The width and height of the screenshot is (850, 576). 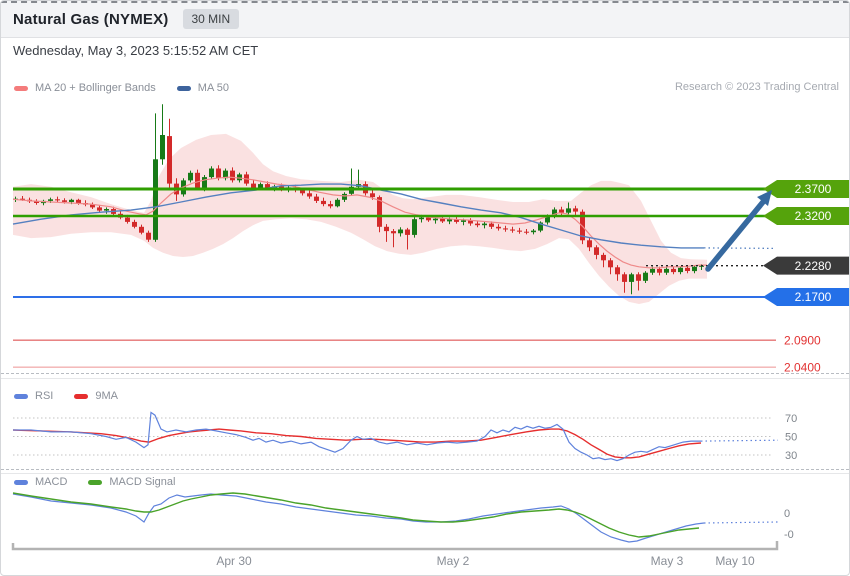 I want to click on research-credit: Research © 2023 Trading Central, so click(x=756, y=87).